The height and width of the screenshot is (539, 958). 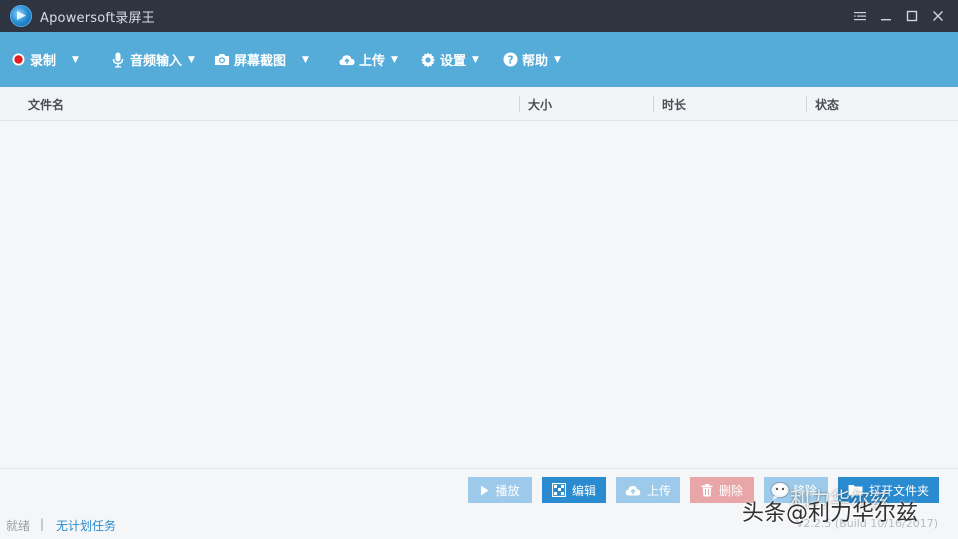 What do you see at coordinates (860, 16) in the screenshot?
I see `menu-icon` at bounding box center [860, 16].